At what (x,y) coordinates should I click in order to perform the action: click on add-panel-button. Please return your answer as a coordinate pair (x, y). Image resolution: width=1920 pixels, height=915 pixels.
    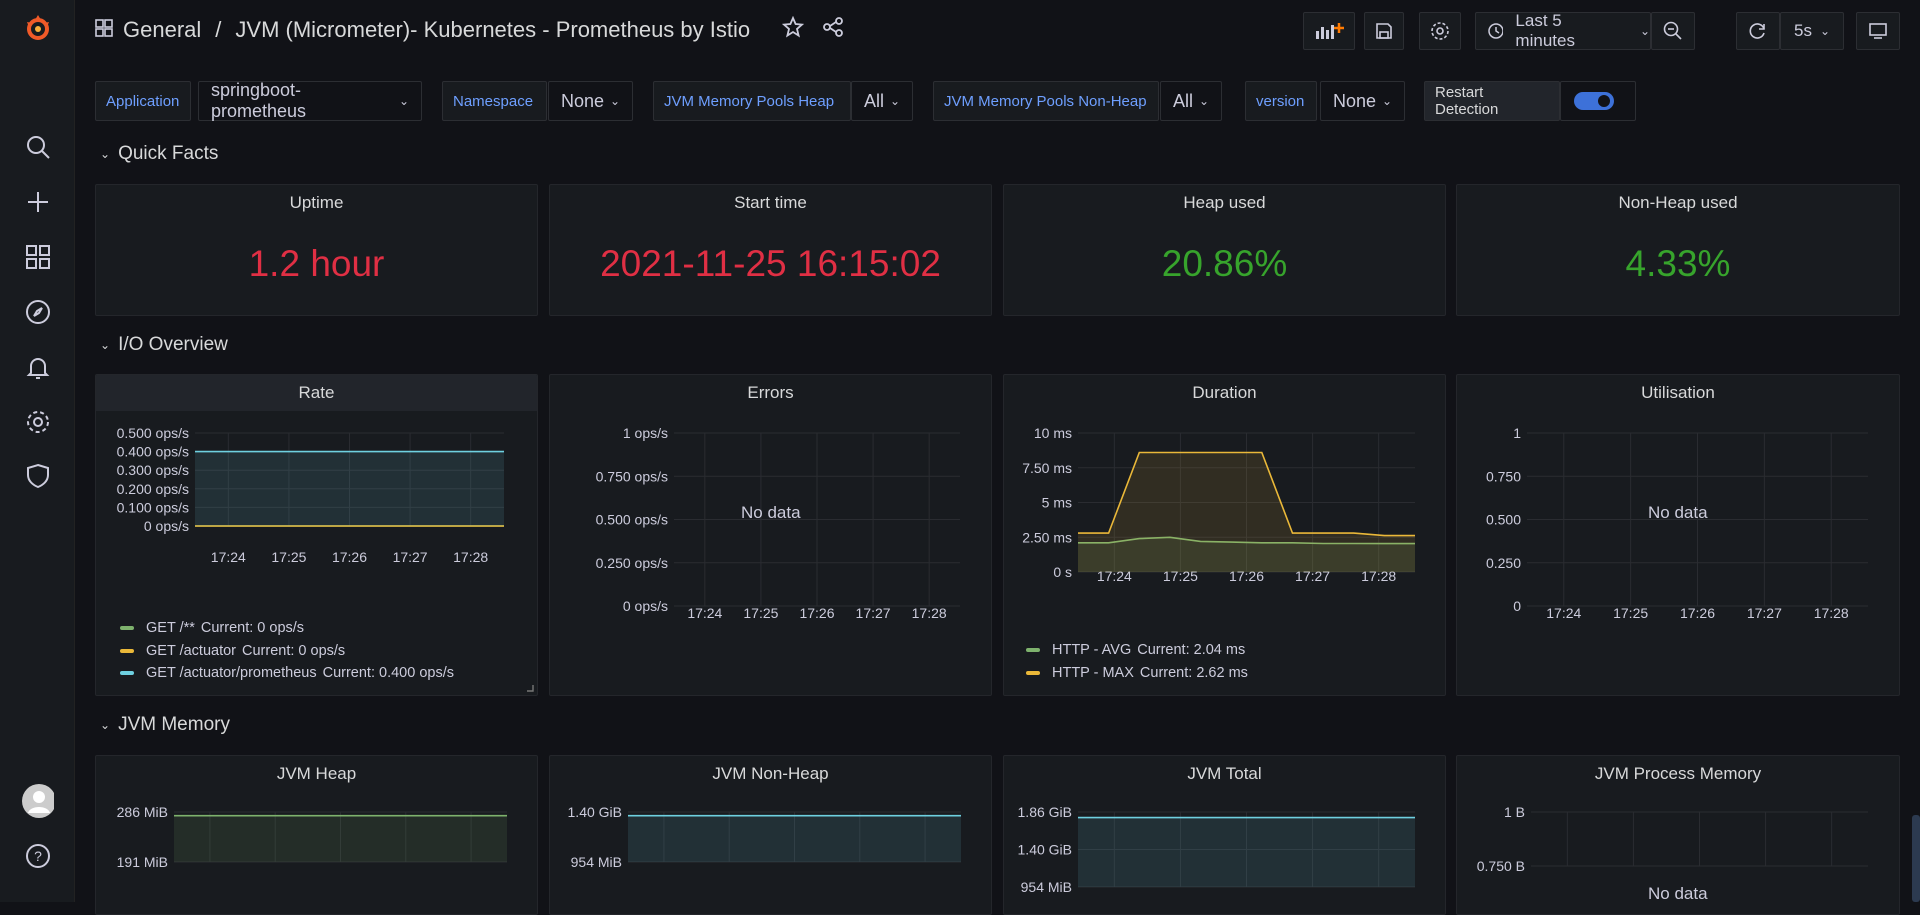
    Looking at the image, I should click on (1329, 31).